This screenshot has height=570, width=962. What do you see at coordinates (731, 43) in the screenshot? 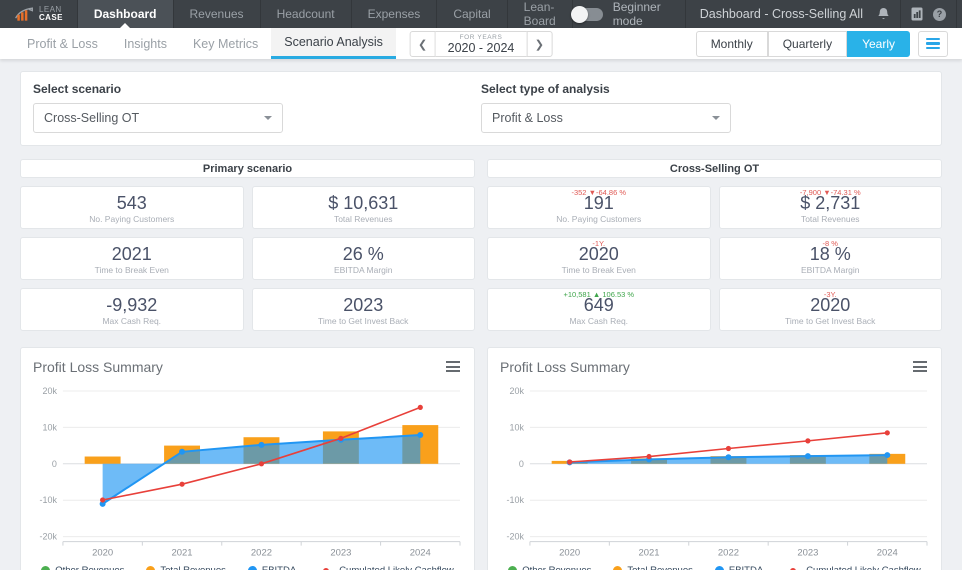
I see `monthly-button: Monthly` at bounding box center [731, 43].